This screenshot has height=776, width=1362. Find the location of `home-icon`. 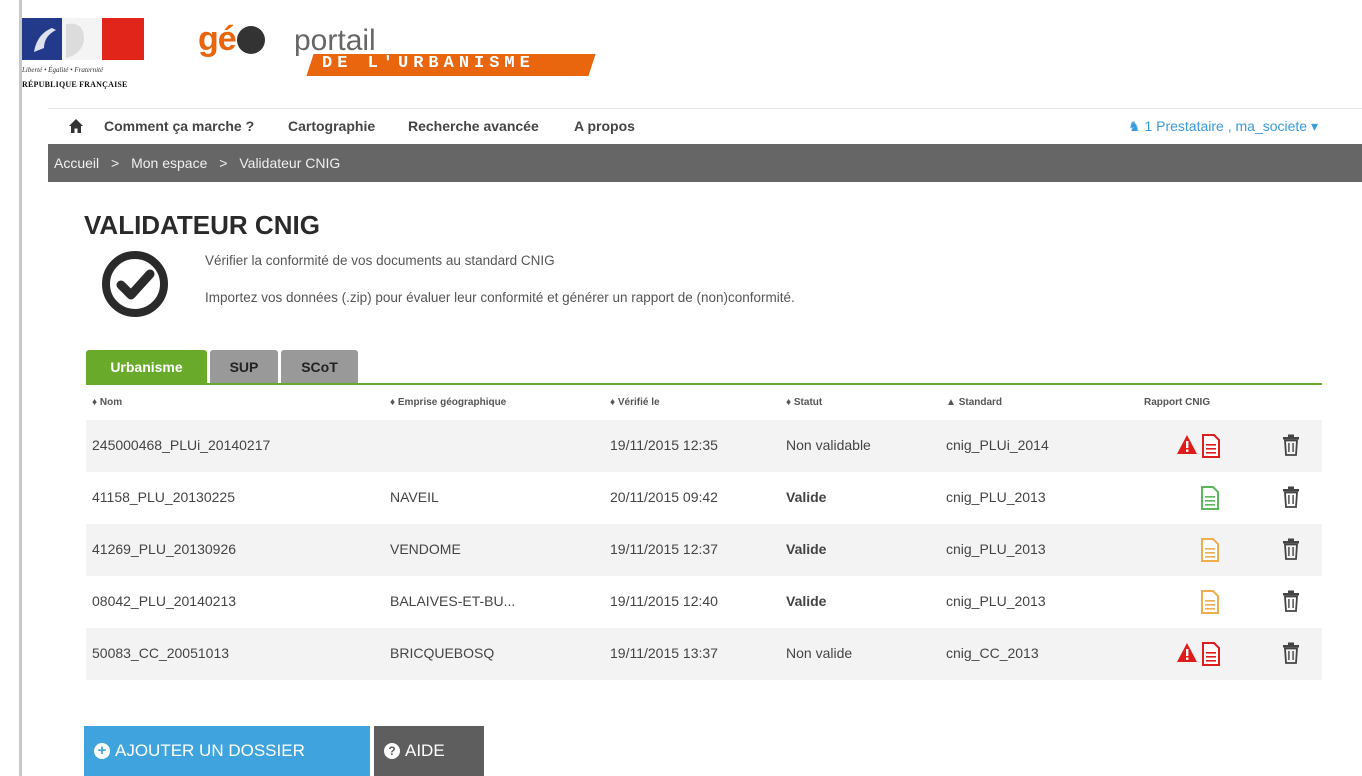

home-icon is located at coordinates (76, 126).